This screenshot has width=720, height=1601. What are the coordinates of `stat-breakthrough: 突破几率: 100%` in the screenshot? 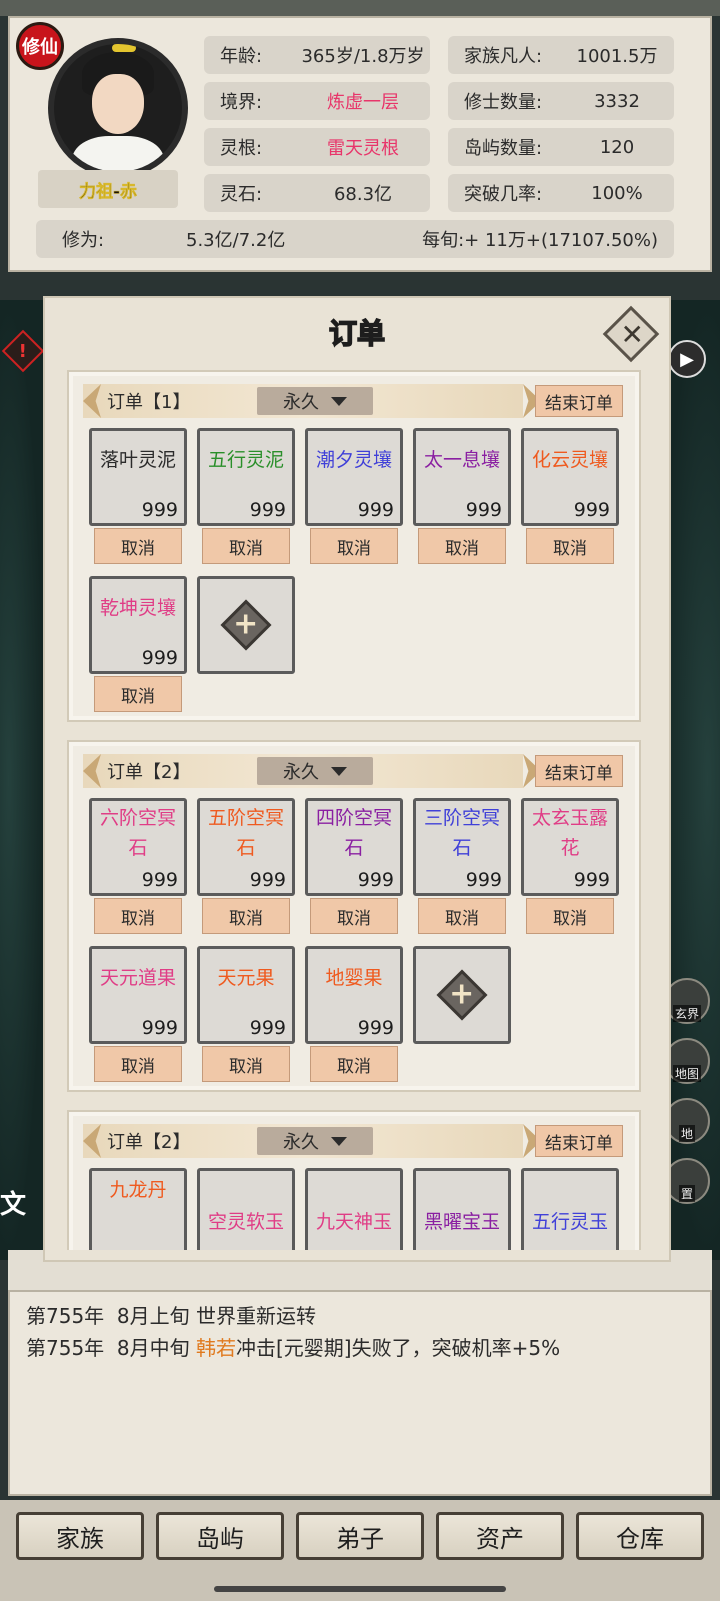 It's located at (561, 193).